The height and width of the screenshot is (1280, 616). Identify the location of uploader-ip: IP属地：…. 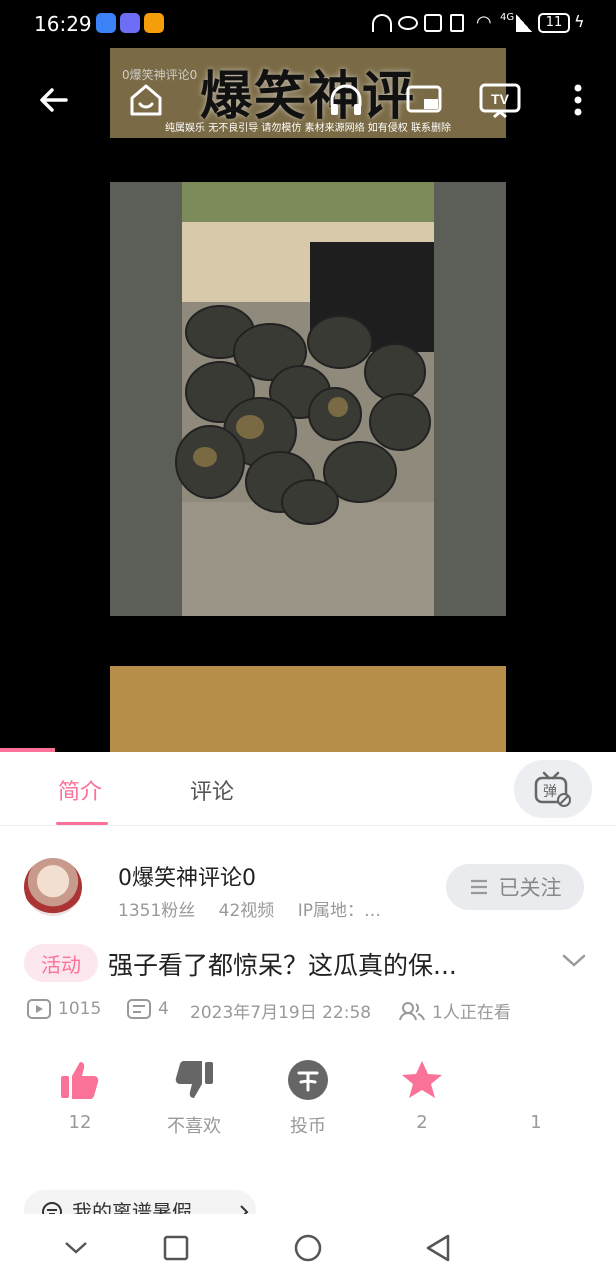
(339, 911).